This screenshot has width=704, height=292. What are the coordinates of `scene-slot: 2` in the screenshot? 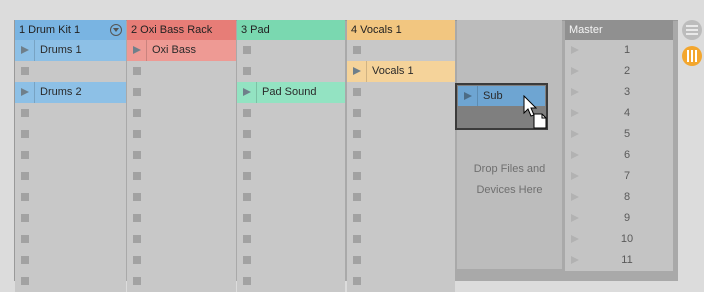 It's located at (619, 71).